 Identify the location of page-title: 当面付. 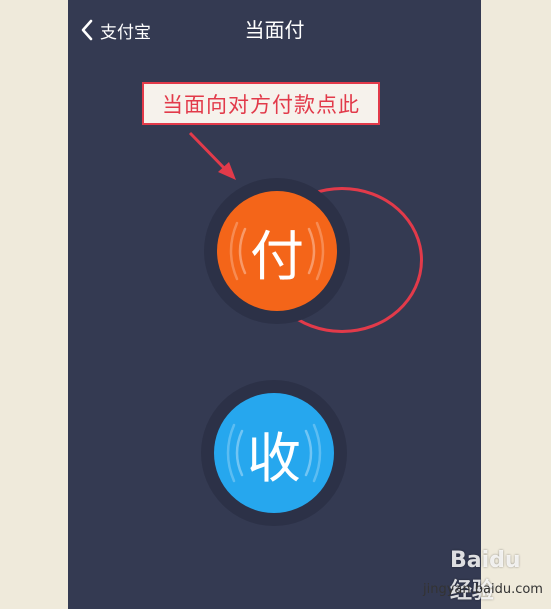
(274, 30).